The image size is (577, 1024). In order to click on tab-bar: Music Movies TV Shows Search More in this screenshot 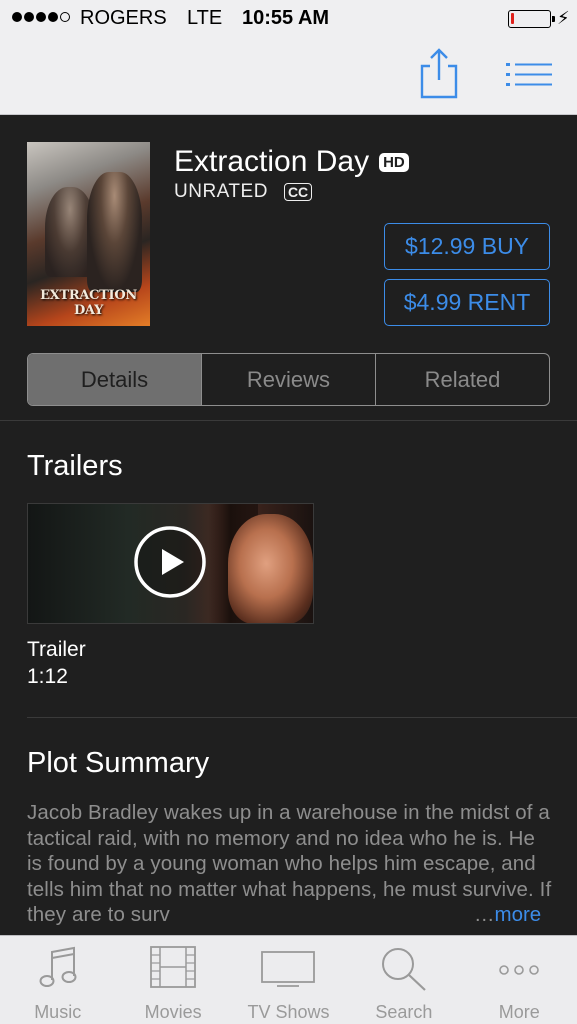, I will do `click(288, 979)`.